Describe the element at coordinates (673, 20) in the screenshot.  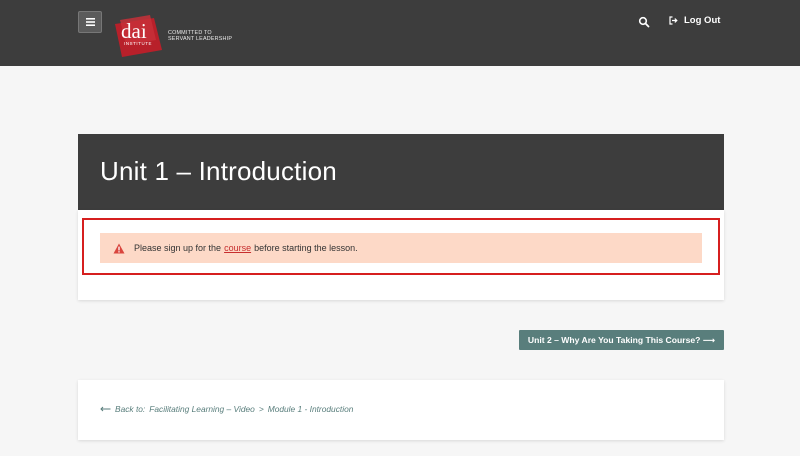
I see `logout-icon` at that location.